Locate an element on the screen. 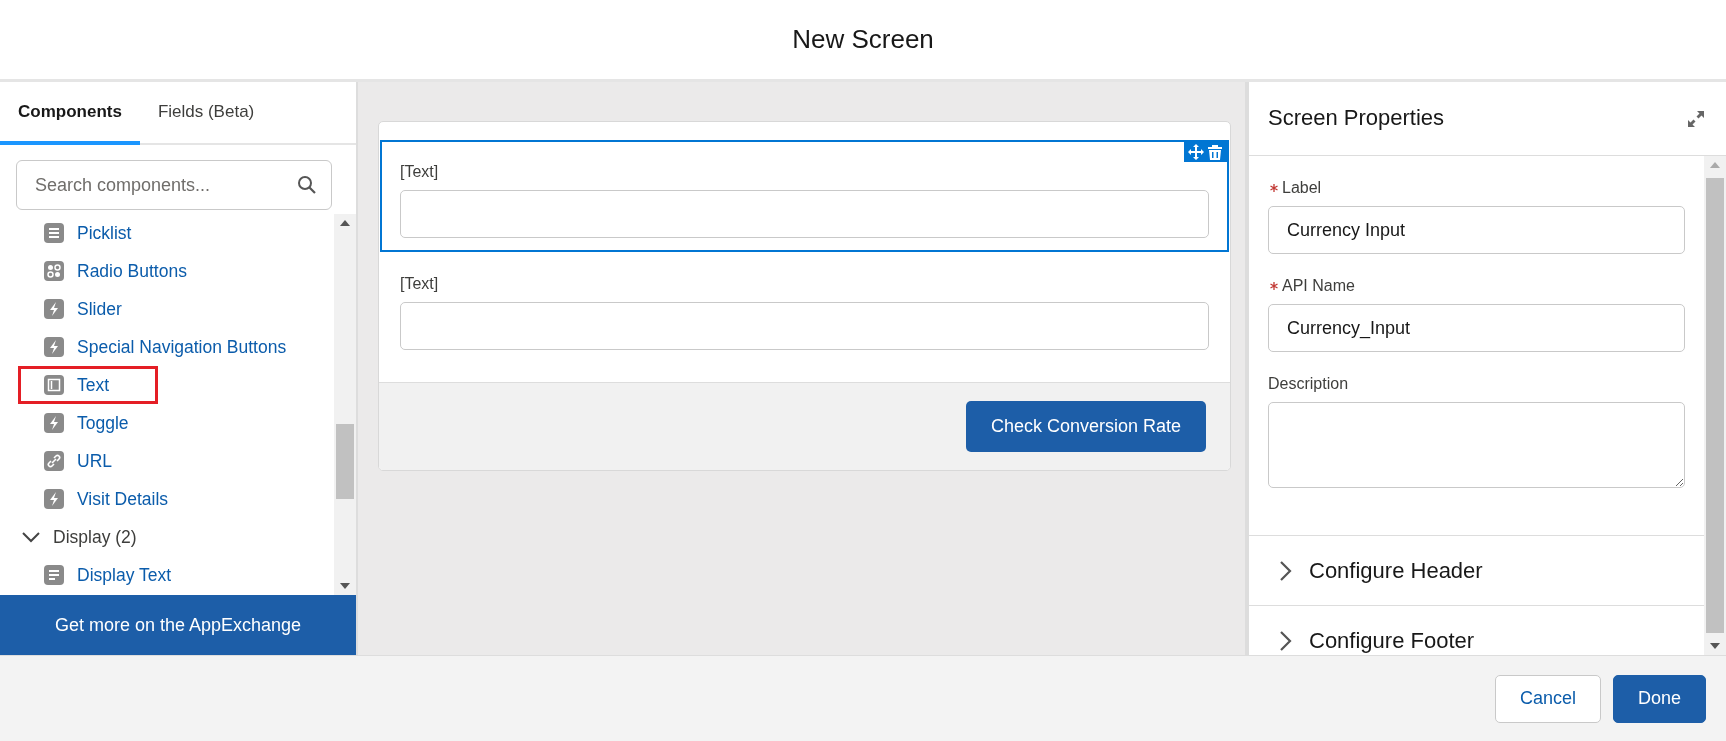 This screenshot has height=741, width=1726. field-label: API Name is located at coordinates (1318, 286).